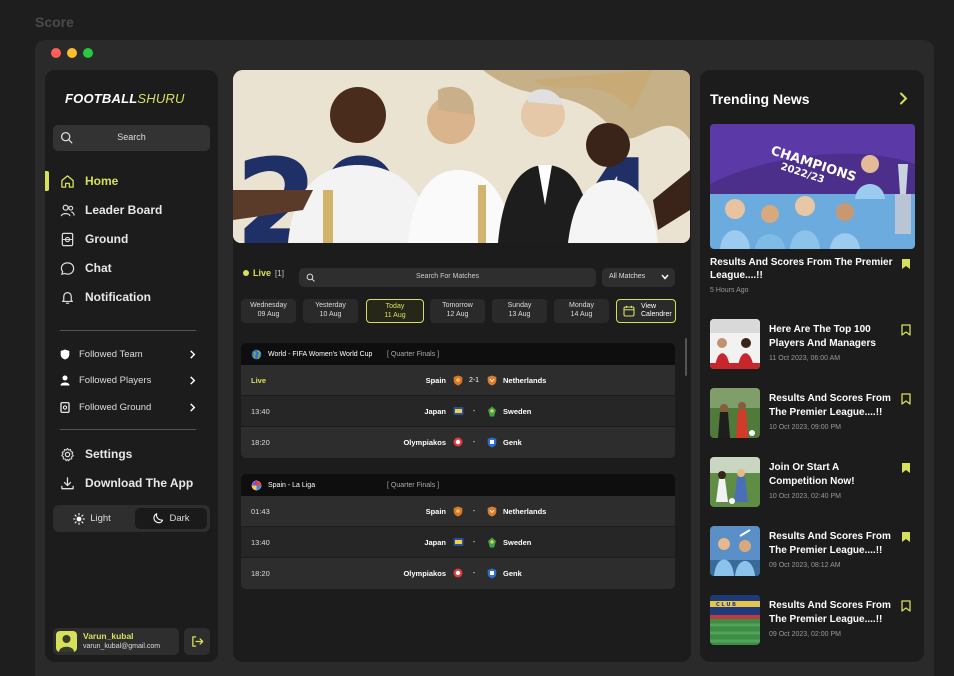 Image resolution: width=954 pixels, height=676 pixels. I want to click on news-time: 09 Oct 2023, 08:12 AM, so click(805, 565).